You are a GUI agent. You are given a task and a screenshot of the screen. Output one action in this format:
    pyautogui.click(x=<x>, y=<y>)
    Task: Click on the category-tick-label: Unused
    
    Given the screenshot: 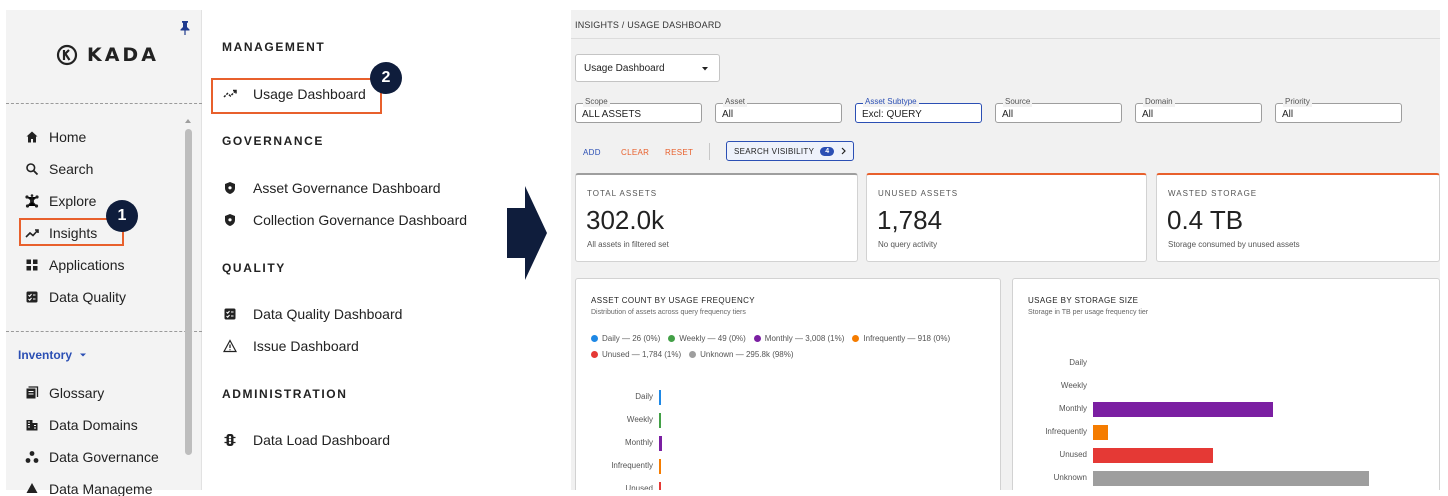 What is the action you would take?
    pyautogui.click(x=639, y=487)
    